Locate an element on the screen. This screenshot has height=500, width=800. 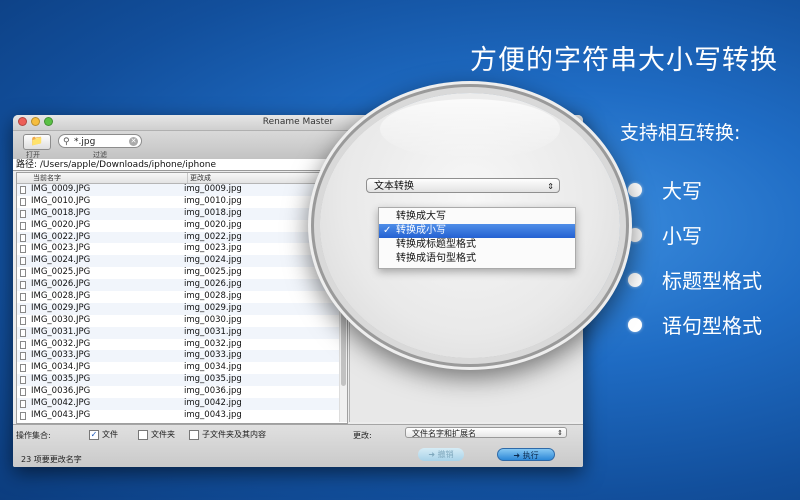
table-row: IMG_0036.JPG img_0036.jpg is located at coordinates (182, 392).